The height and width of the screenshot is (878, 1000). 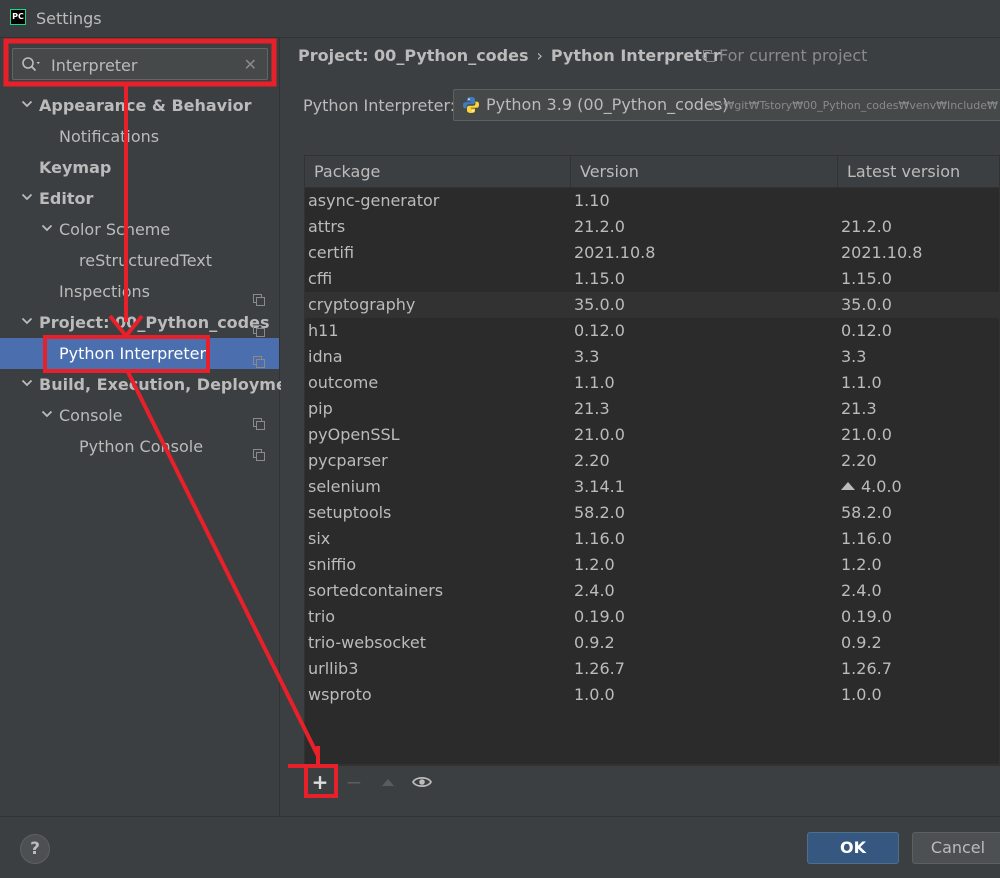 I want to click on table-row: certifi 2021.10.8 2021.10.8, so click(x=652, y=253).